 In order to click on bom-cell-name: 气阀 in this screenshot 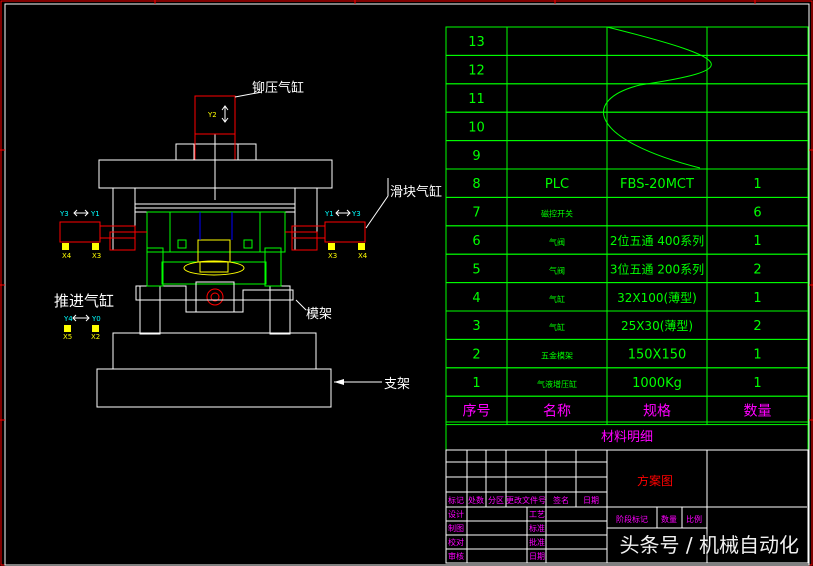, I will do `click(557, 270)`.